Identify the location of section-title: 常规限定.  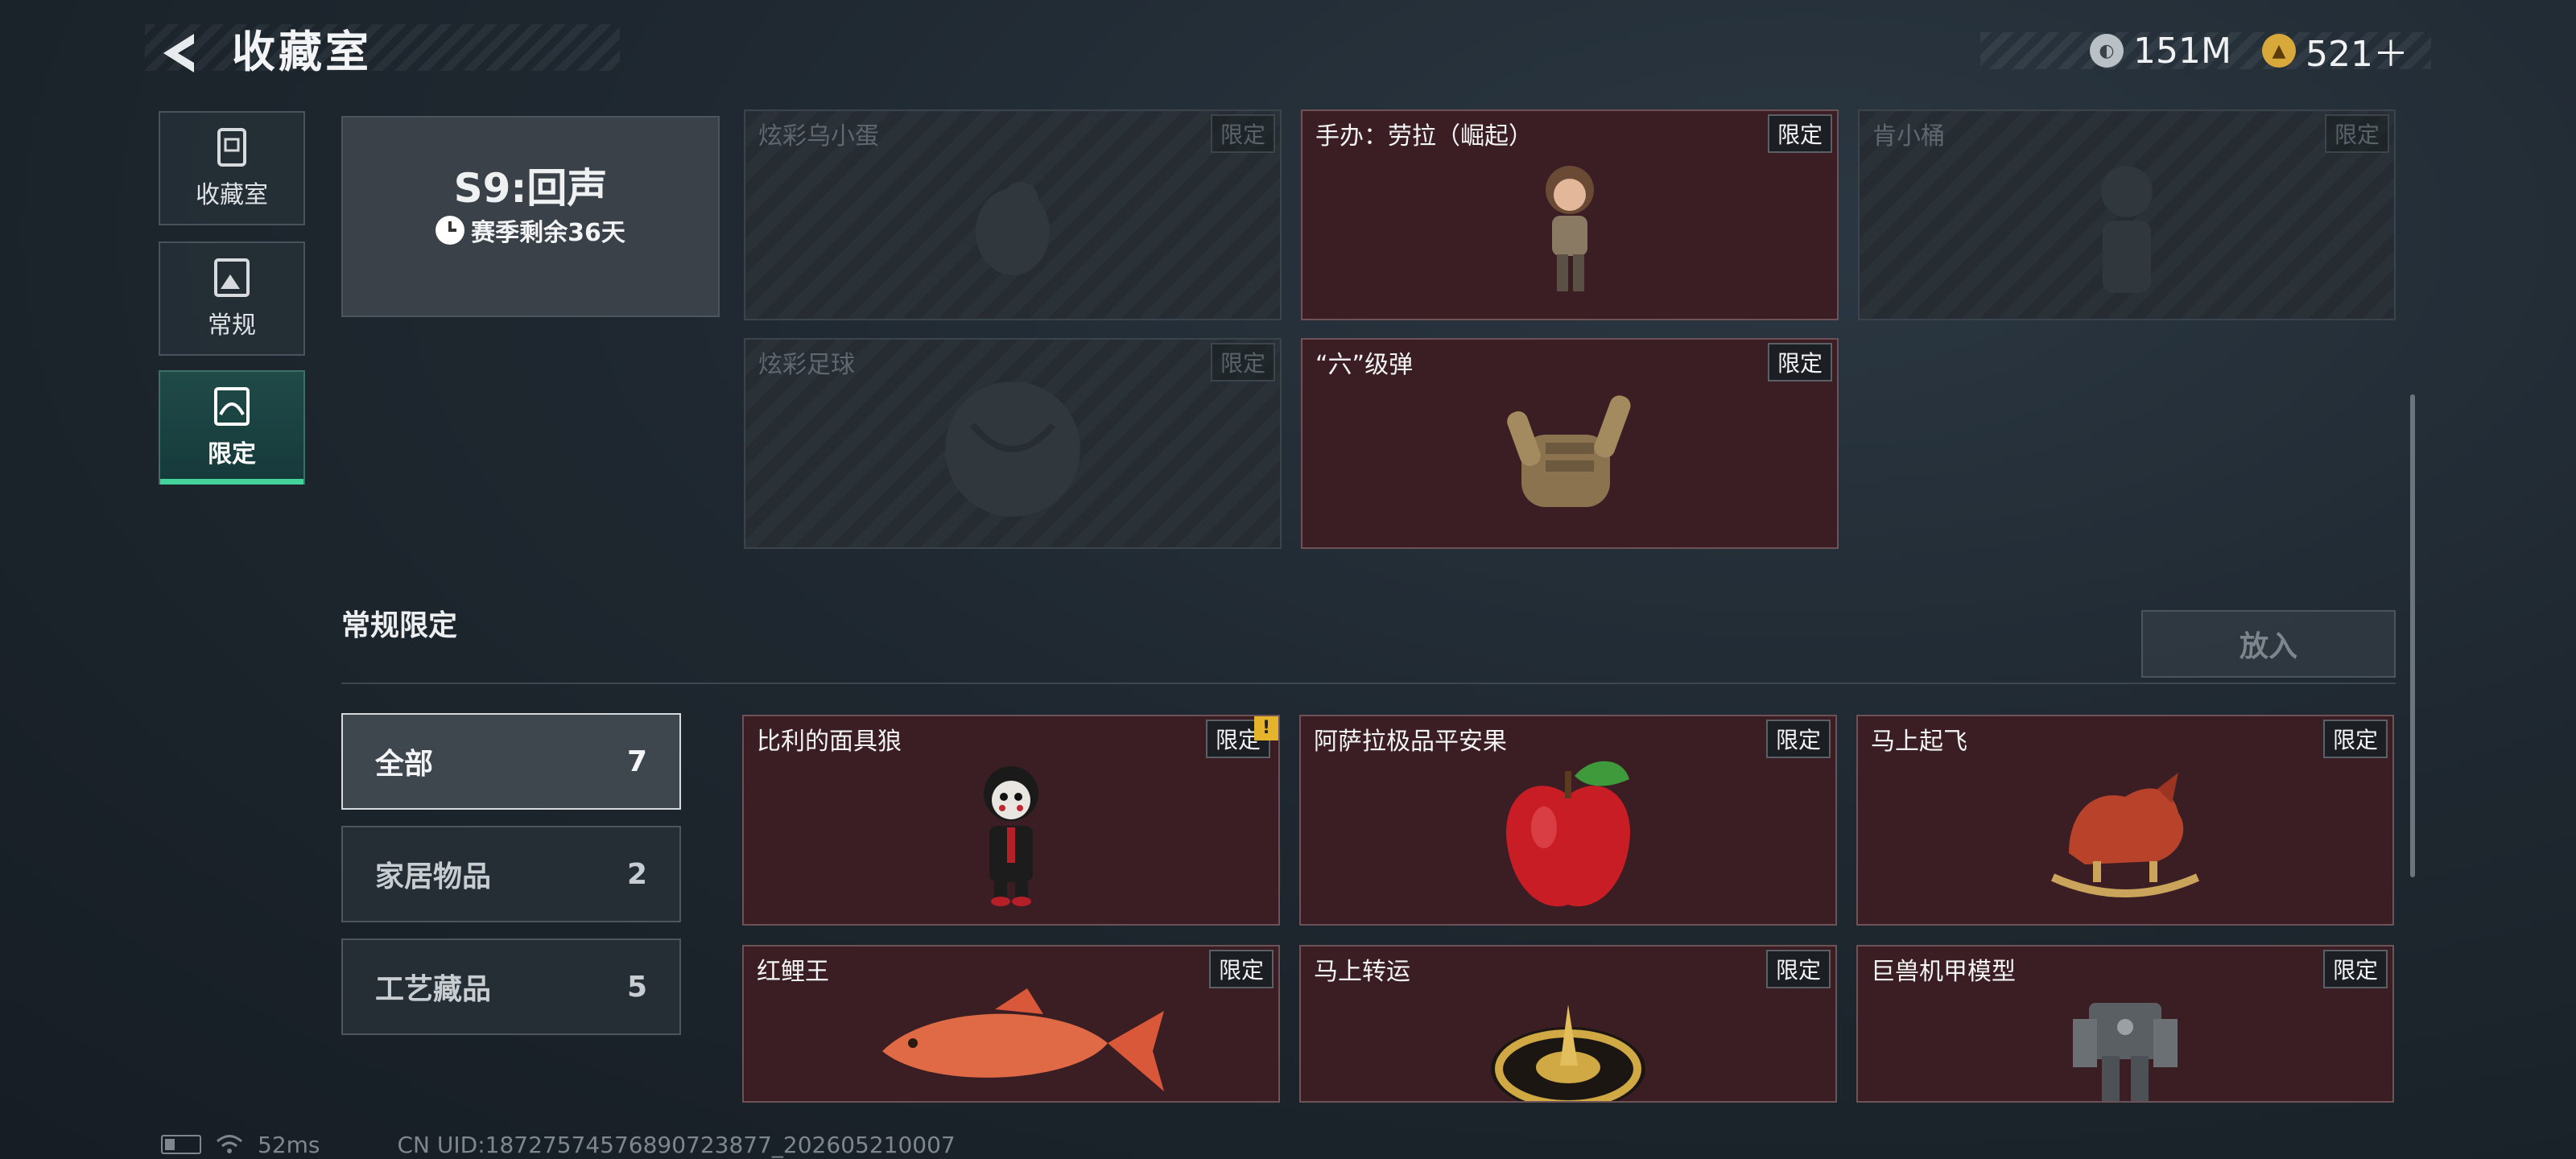
(399, 625).